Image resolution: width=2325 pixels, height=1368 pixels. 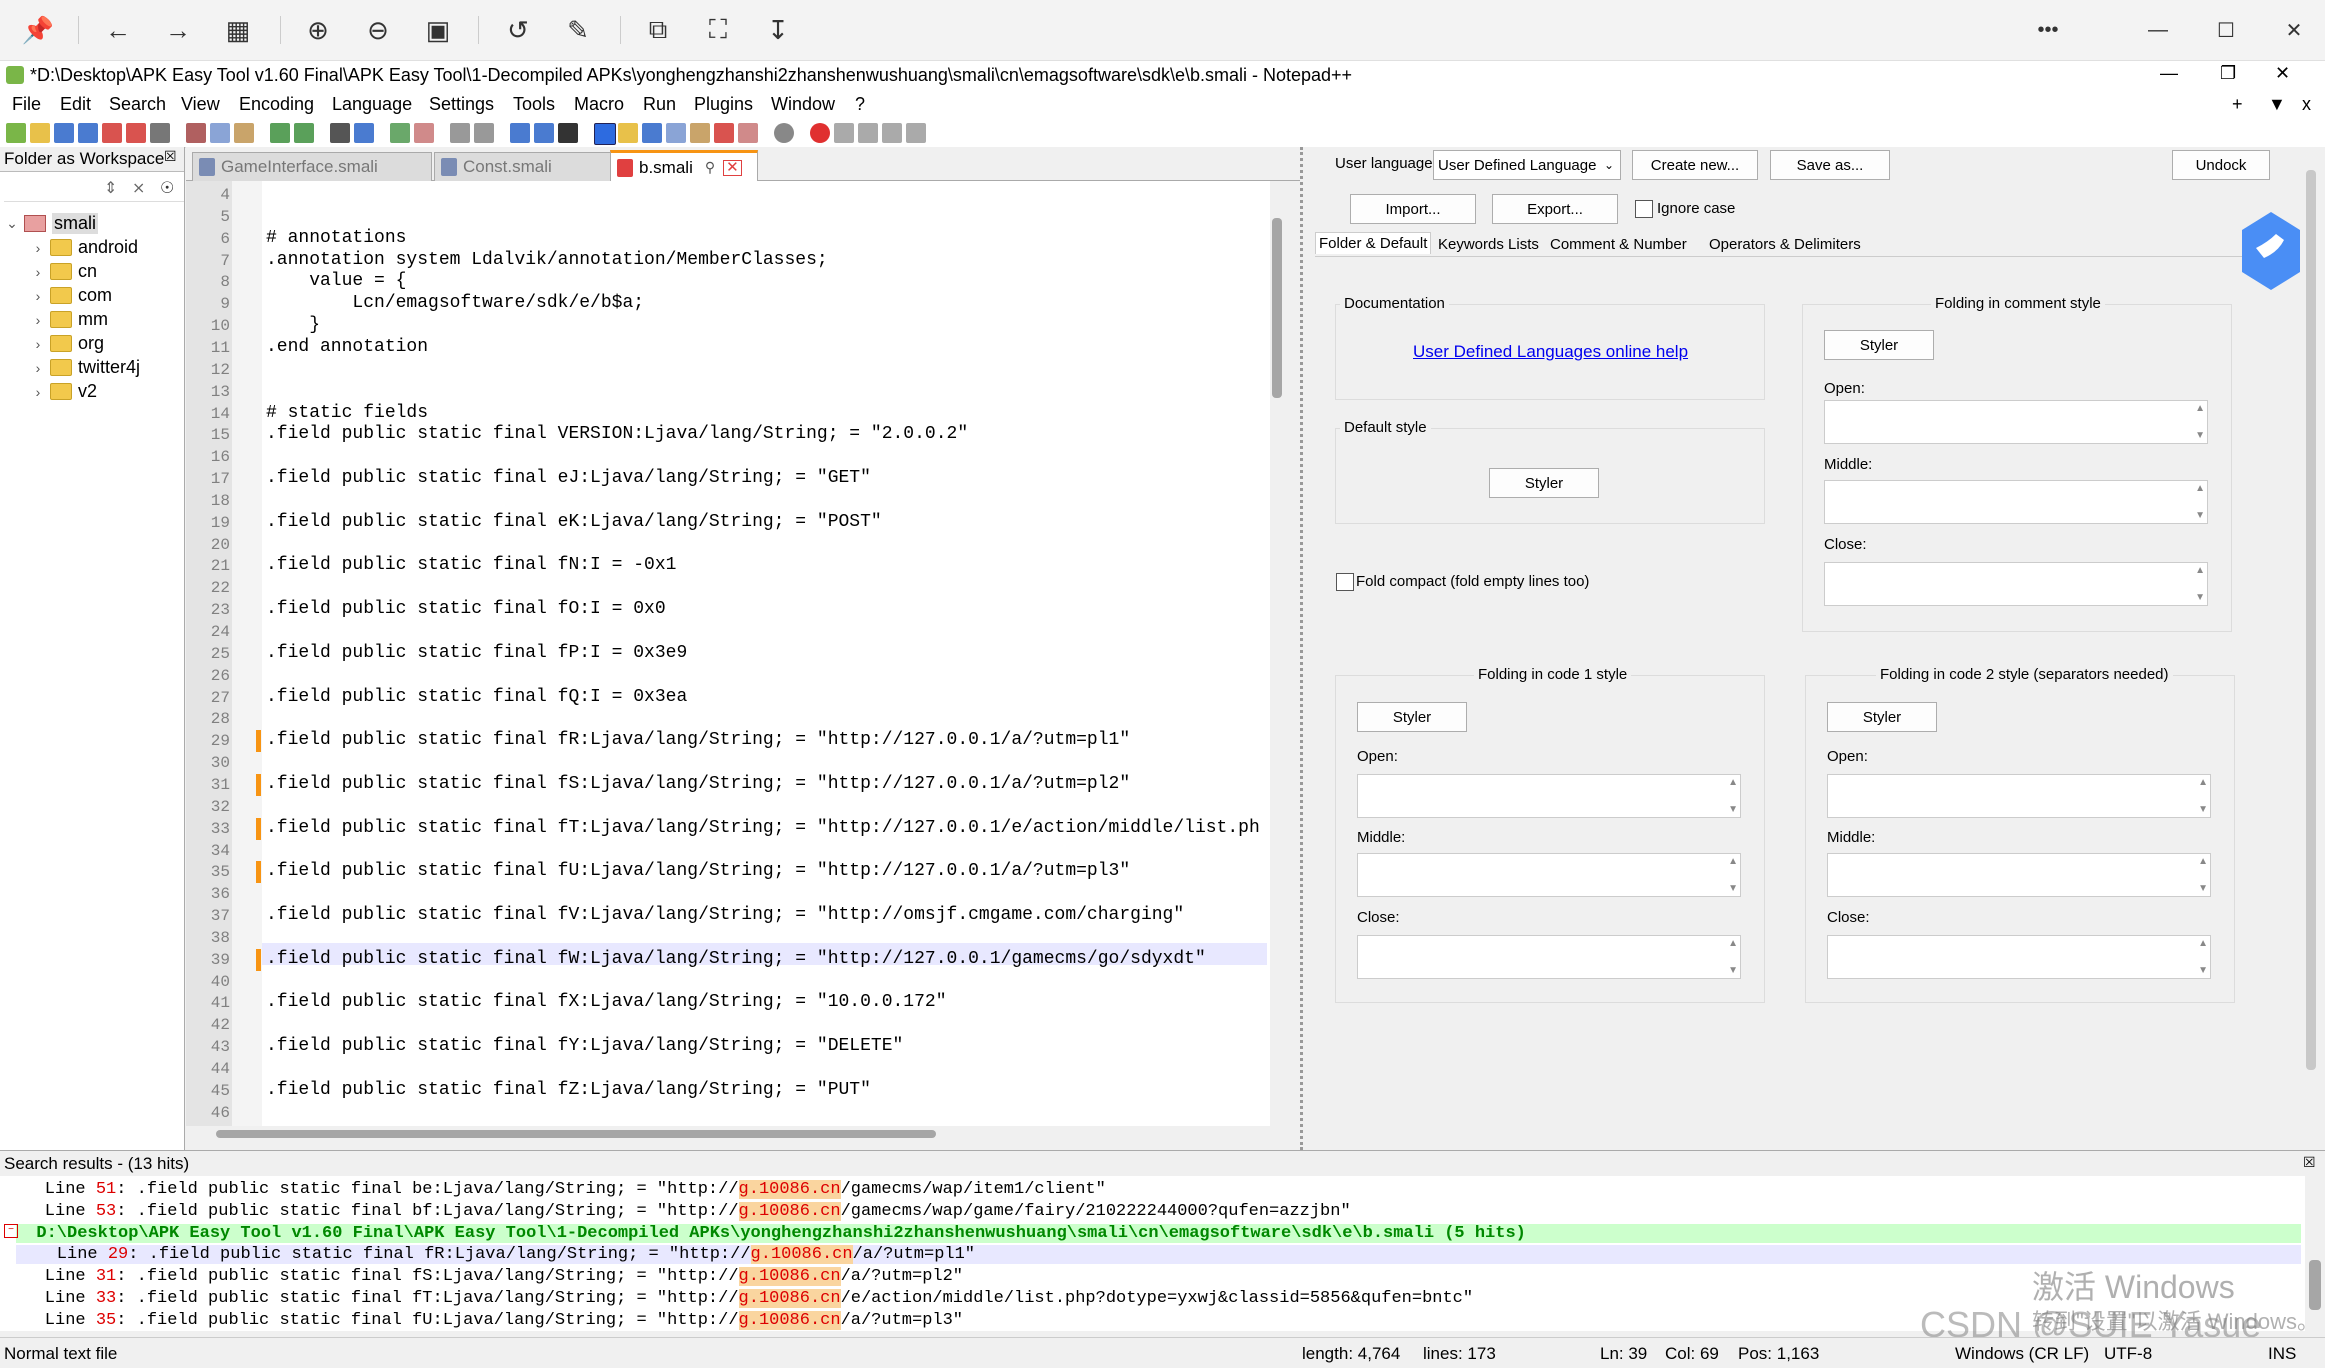 What do you see at coordinates (167, 188) in the screenshot?
I see `locate-icon: ☉` at bounding box center [167, 188].